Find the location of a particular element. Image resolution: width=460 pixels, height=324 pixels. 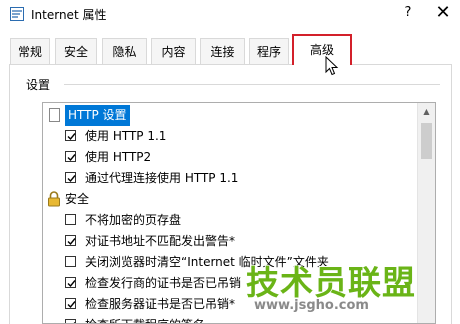

list-item-label: 通过代理连接使用 HTTP 1.1 is located at coordinates (162, 178).